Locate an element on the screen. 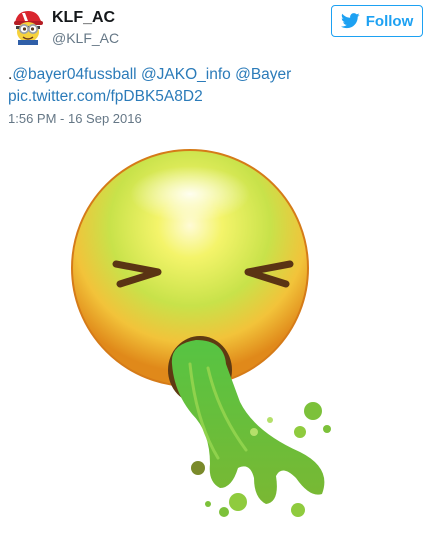  mention-link: @JAKO_info is located at coordinates (186, 74).